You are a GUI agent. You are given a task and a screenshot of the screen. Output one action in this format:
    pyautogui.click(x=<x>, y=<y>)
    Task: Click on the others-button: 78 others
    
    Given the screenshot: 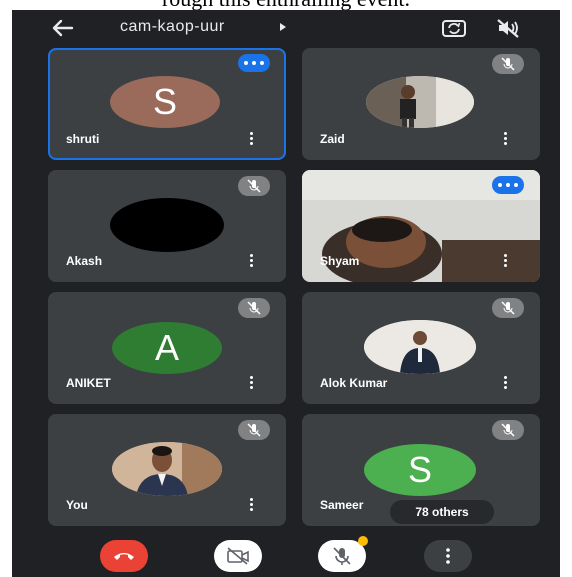 What is the action you would take?
    pyautogui.click(x=442, y=512)
    